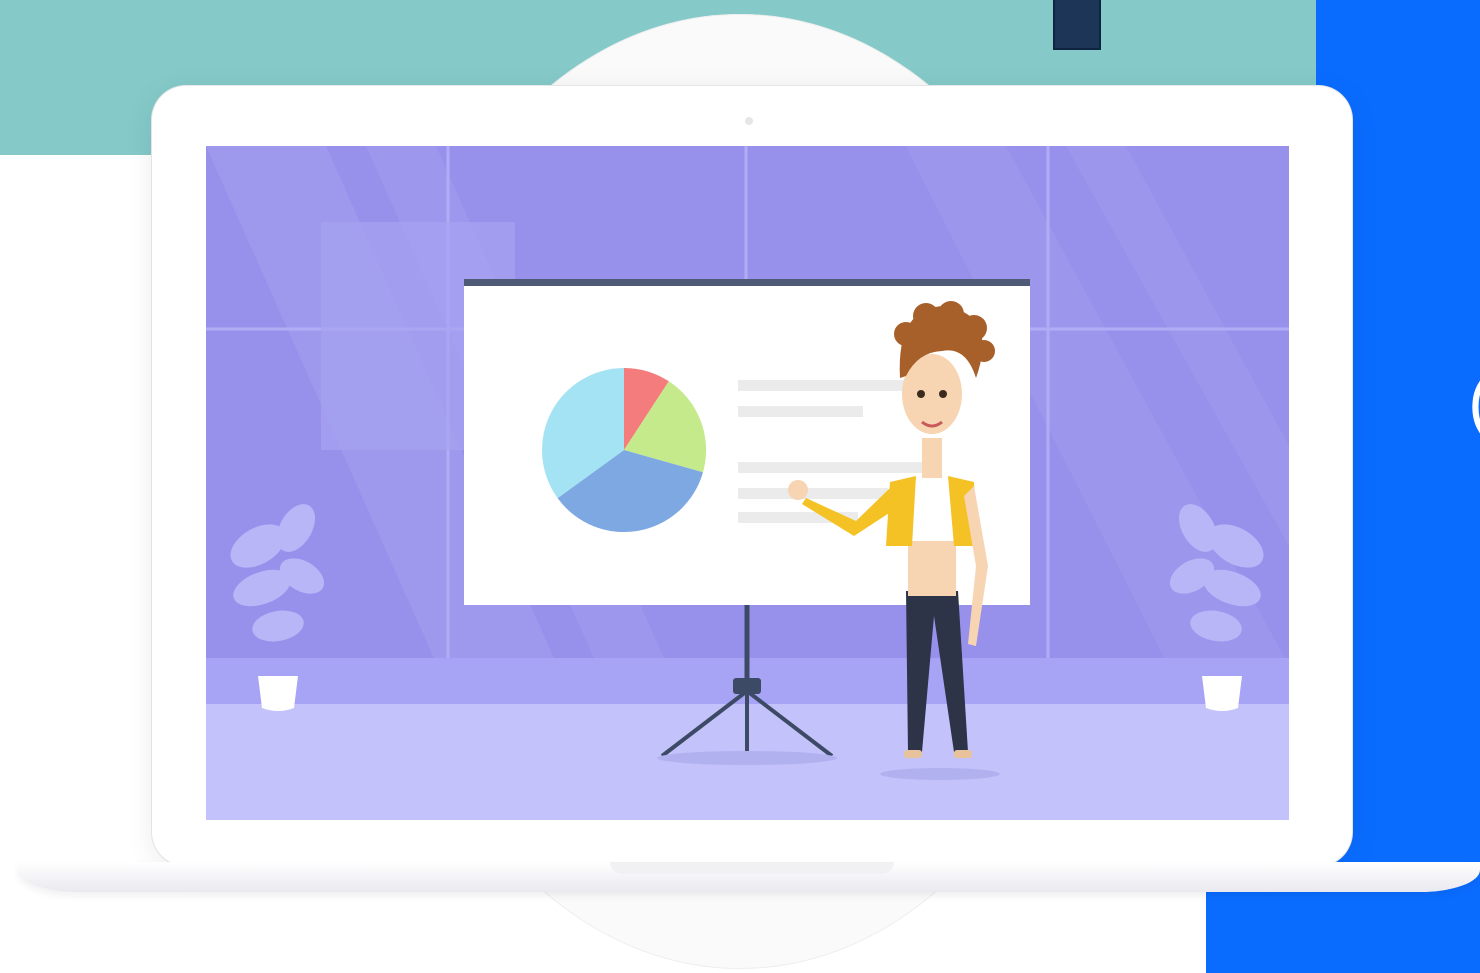 The image size is (1480, 973). Describe the element at coordinates (752, 868) in the screenshot. I see `laptop-hinge-notch` at that location.